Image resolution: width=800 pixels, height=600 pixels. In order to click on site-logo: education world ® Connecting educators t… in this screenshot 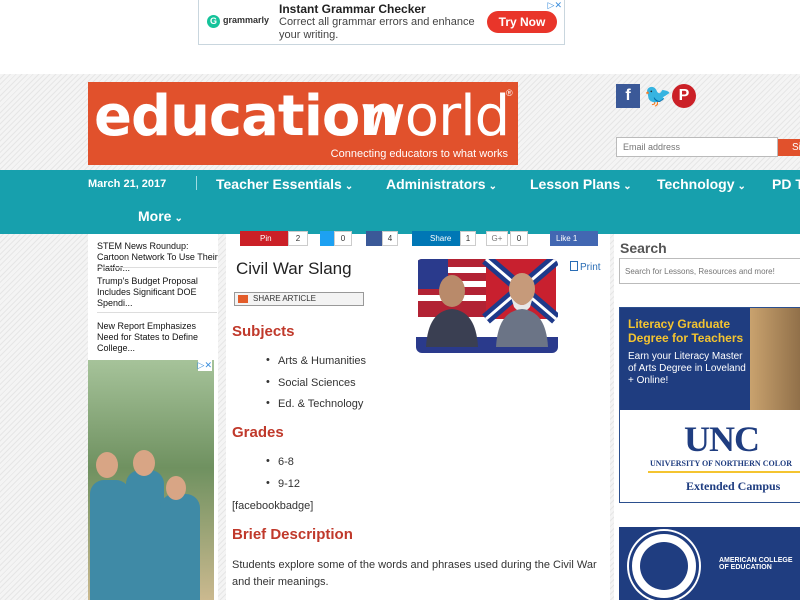, I will do `click(303, 123)`.